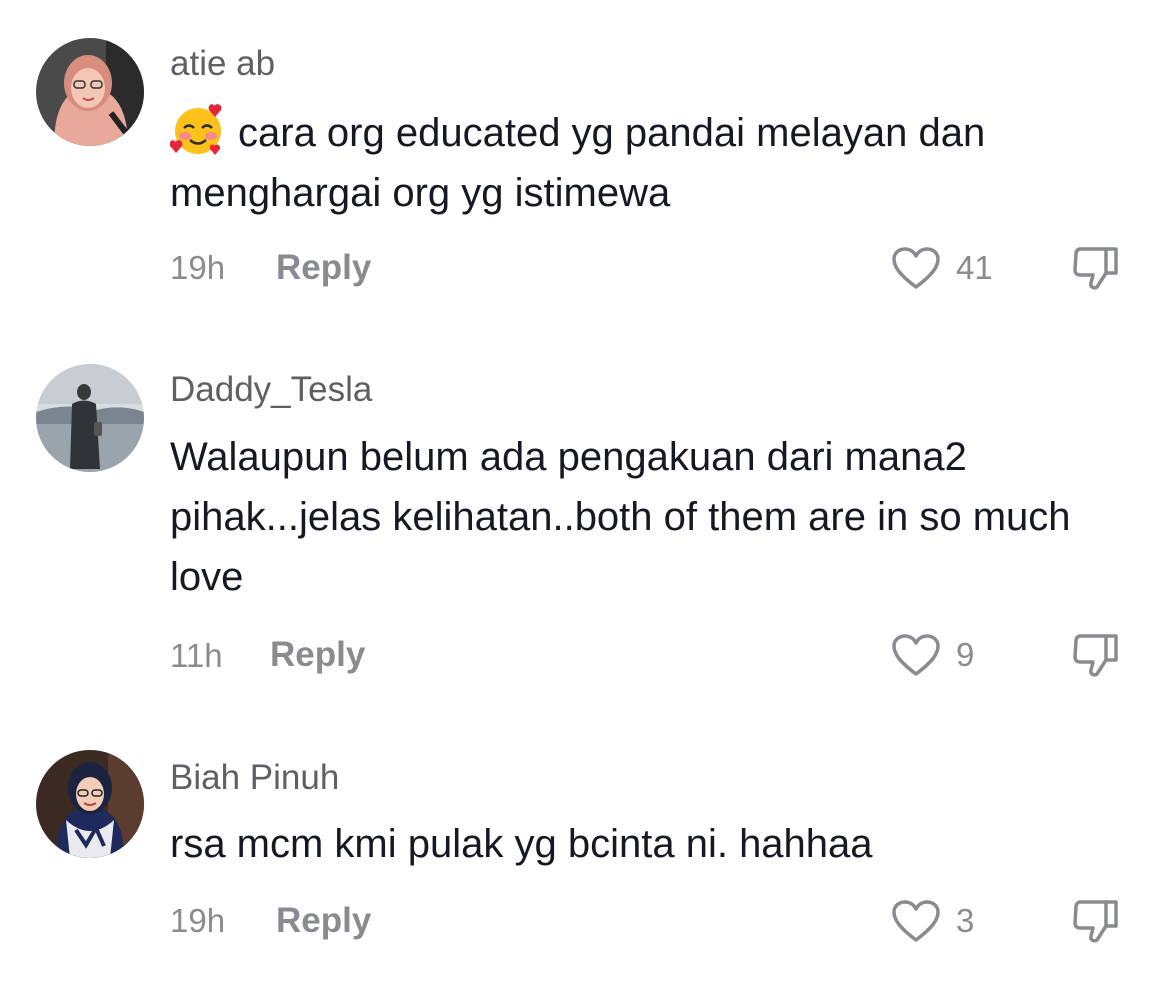 The width and height of the screenshot is (1170, 988). Describe the element at coordinates (222, 64) in the screenshot. I see `username: atie ab` at that location.